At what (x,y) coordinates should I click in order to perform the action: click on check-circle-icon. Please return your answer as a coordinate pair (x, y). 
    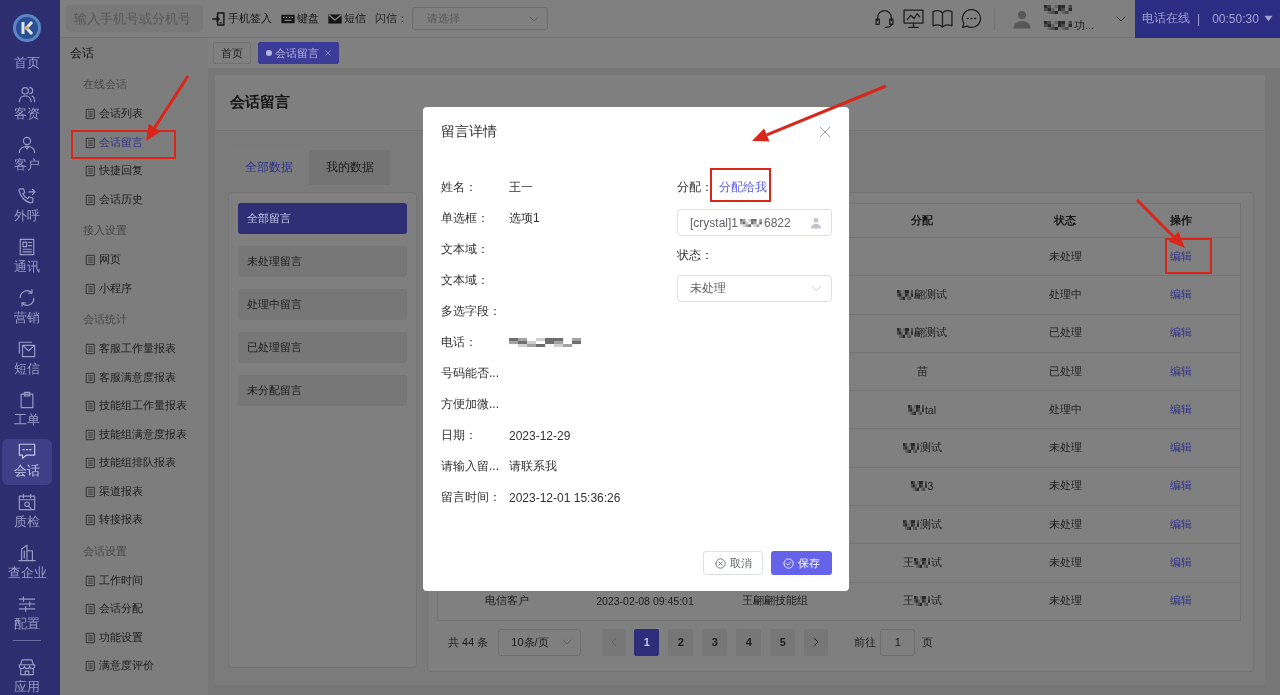
    Looking at the image, I should click on (788, 563).